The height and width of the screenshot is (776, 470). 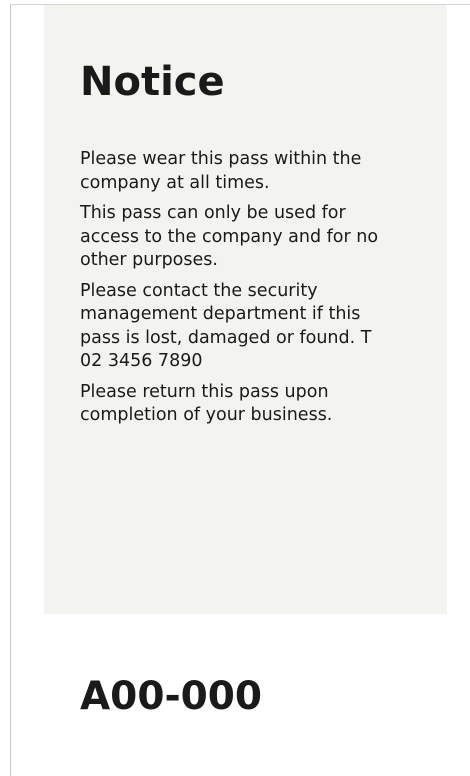 What do you see at coordinates (152, 82) in the screenshot?
I see `notice-title: Notice` at bounding box center [152, 82].